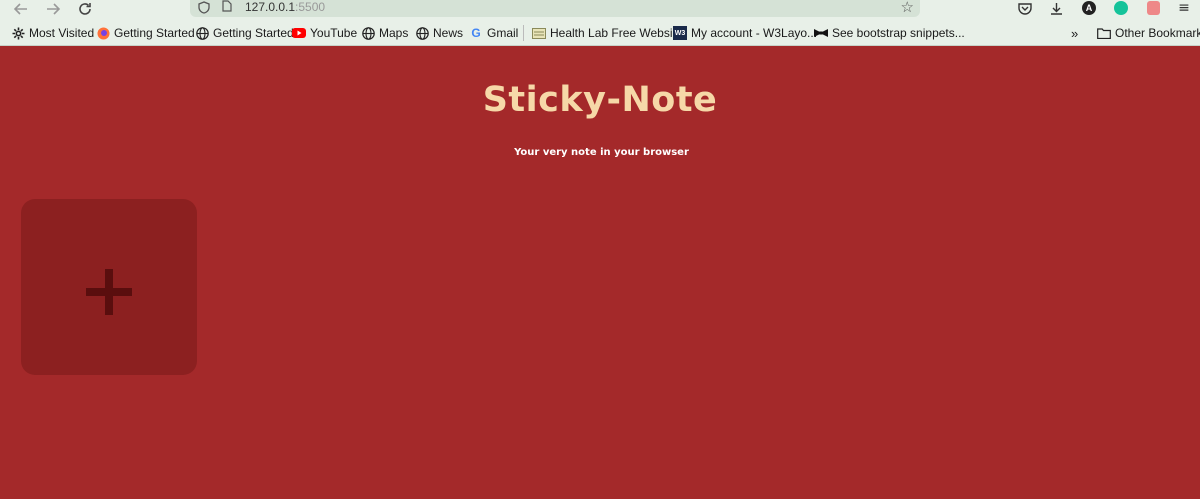 The width and height of the screenshot is (1200, 499). I want to click on bookmark-label: Most Visited, so click(62, 33).